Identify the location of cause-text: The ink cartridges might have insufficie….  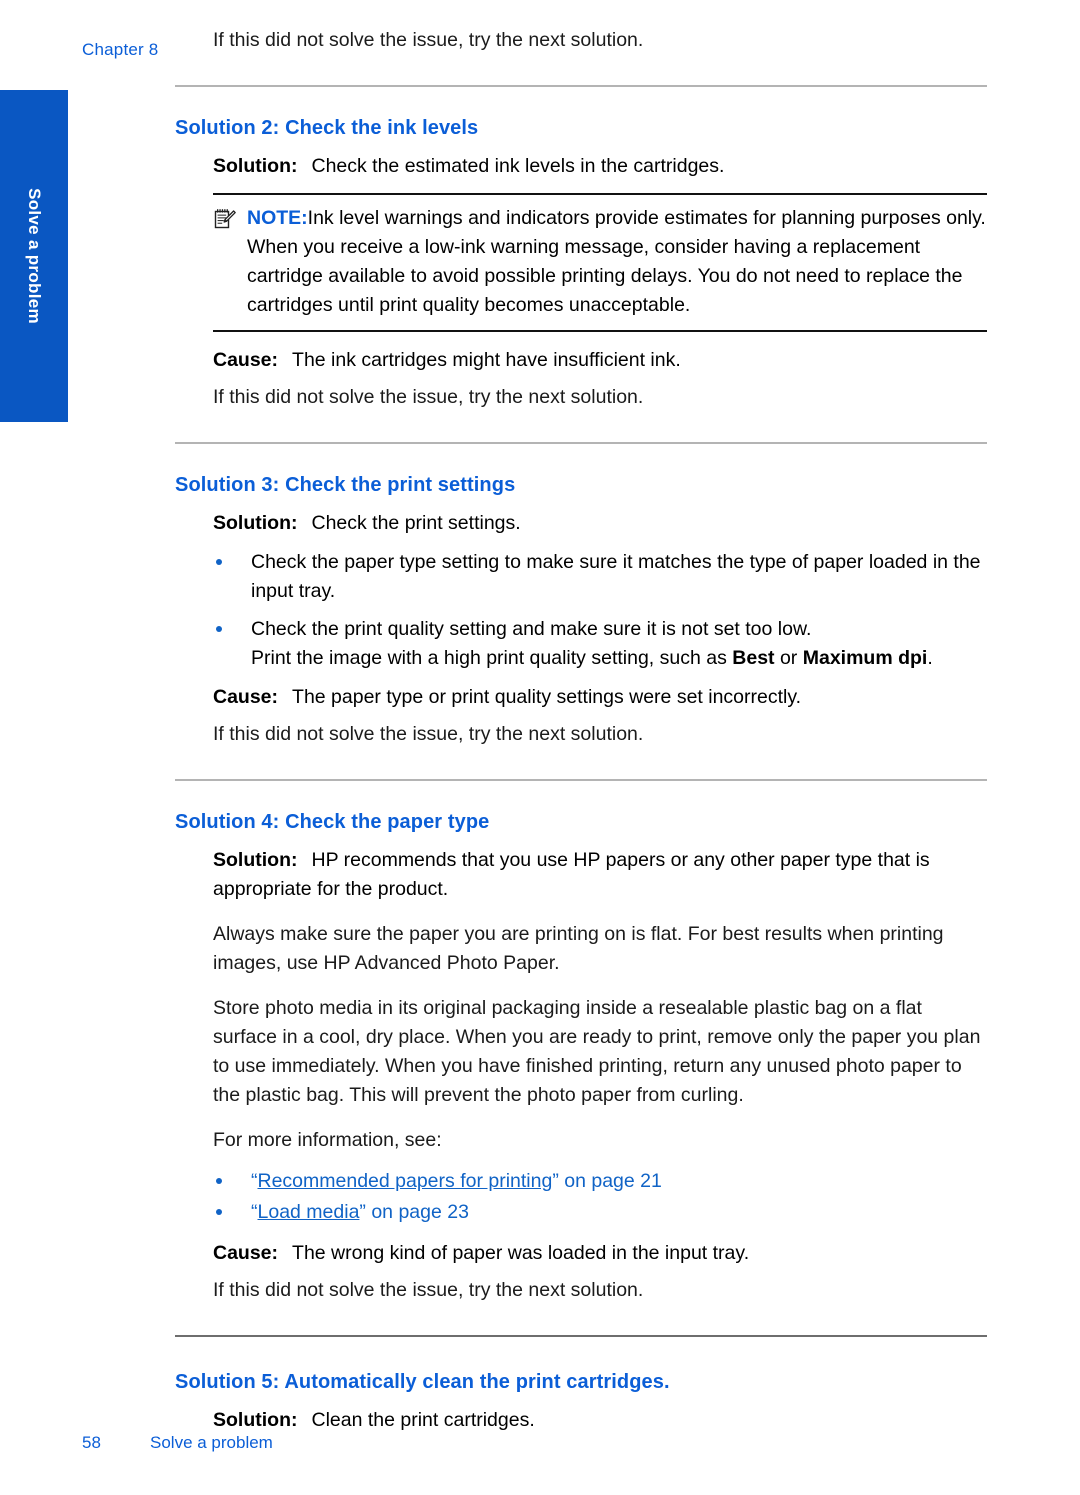
(486, 360).